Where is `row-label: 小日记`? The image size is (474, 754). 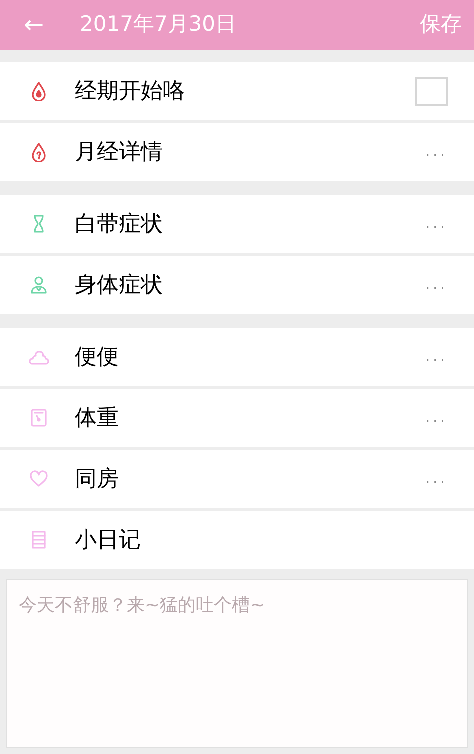 row-label: 小日记 is located at coordinates (108, 540).